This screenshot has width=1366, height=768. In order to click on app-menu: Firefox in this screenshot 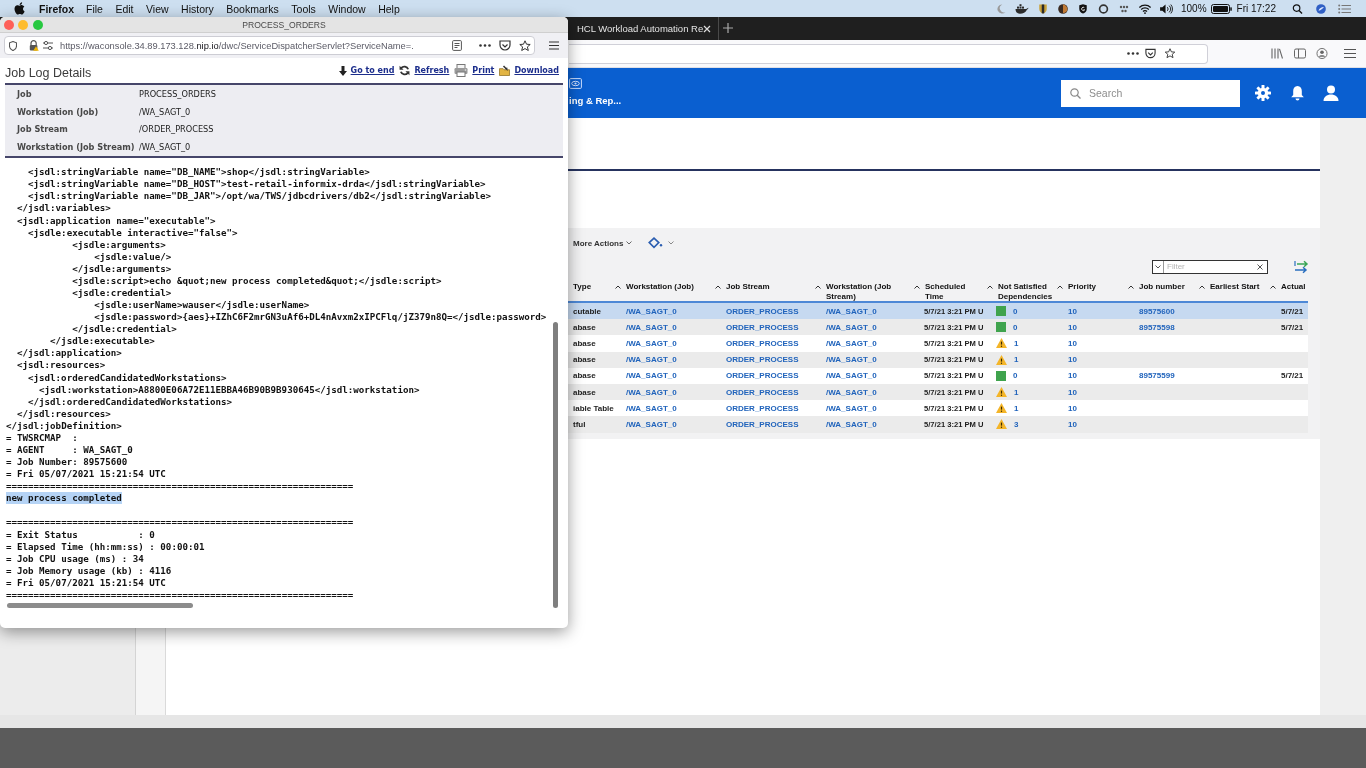, I will do `click(56, 8)`.